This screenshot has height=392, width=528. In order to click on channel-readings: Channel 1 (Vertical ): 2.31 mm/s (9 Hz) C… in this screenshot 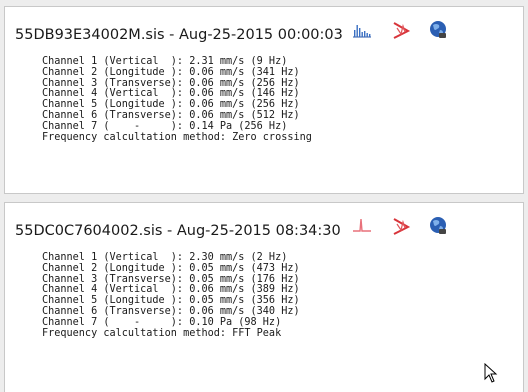, I will do `click(177, 99)`.